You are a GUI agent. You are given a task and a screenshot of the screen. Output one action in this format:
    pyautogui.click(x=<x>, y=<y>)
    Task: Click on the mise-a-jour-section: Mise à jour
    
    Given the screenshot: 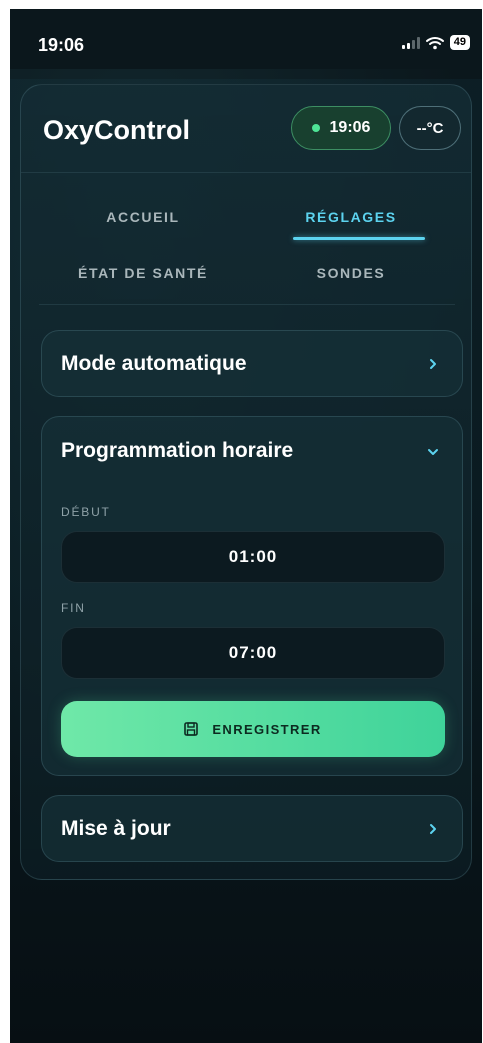 What is the action you would take?
    pyautogui.click(x=252, y=828)
    